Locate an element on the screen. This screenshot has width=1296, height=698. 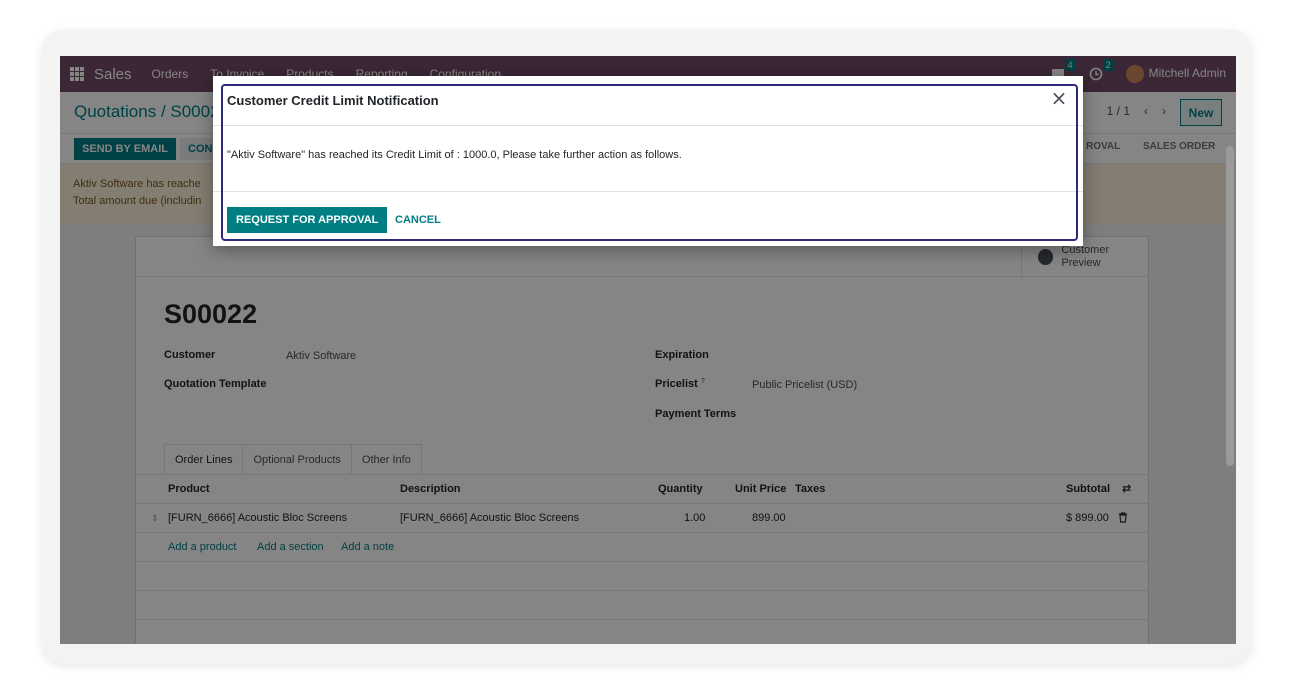
dialog-footer: REQUEST FOR APPROVAL CANCEL is located at coordinates (648, 218).